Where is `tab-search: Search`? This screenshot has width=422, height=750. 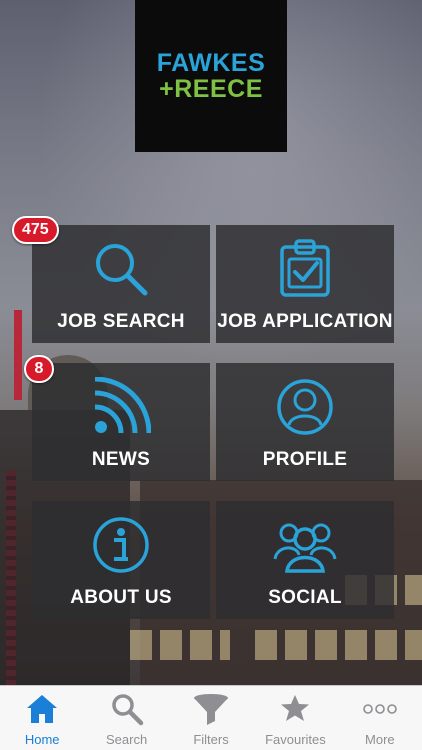 tab-search: Search is located at coordinates (126, 718).